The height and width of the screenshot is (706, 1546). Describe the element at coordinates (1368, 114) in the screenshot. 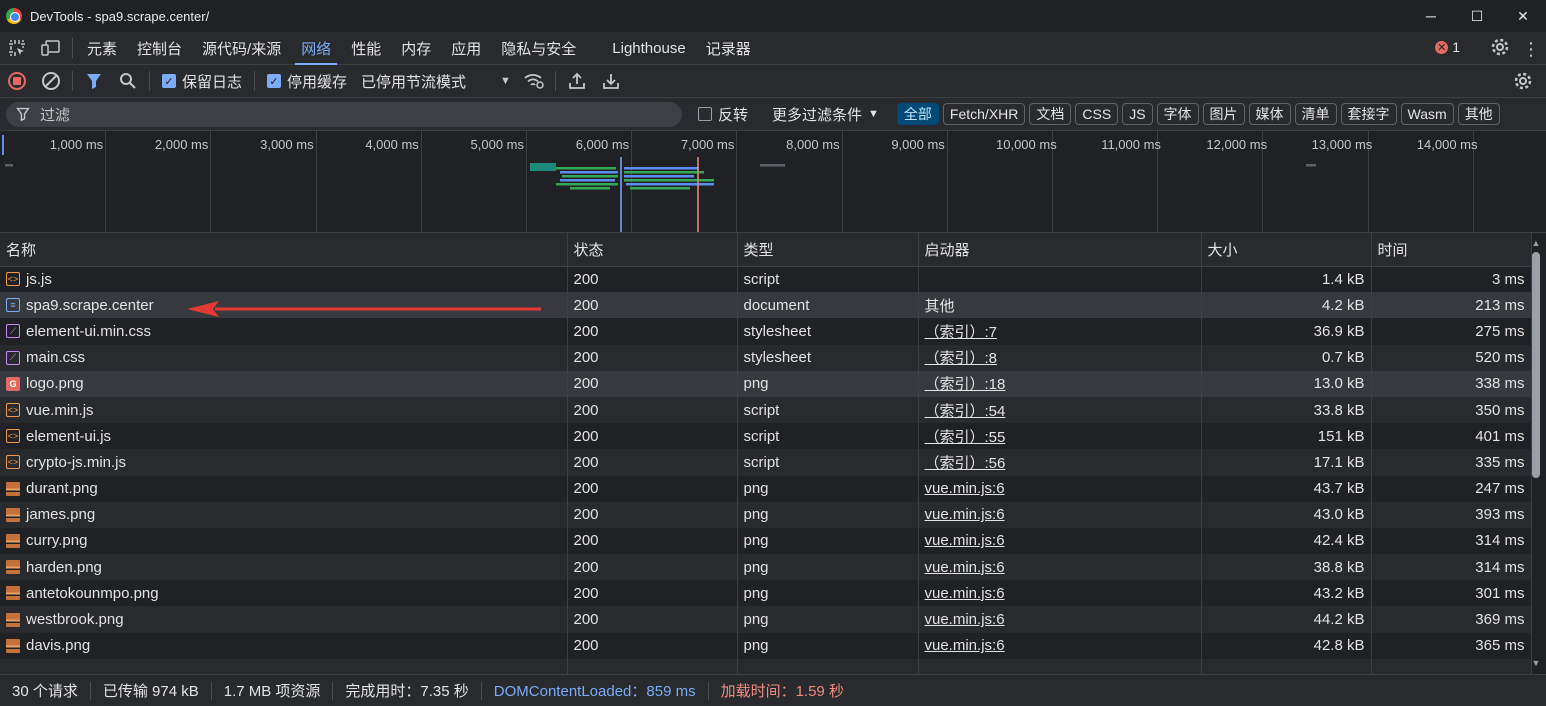

I see `type-filter-9: 套接字` at that location.